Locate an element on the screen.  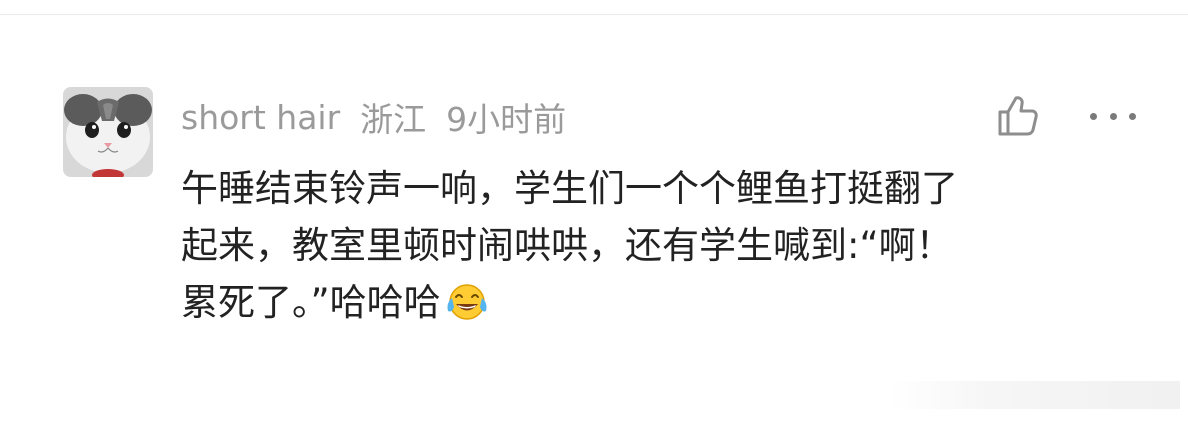
comment-text-line: 累死了。”哈哈哈 is located at coordinates (311, 302).